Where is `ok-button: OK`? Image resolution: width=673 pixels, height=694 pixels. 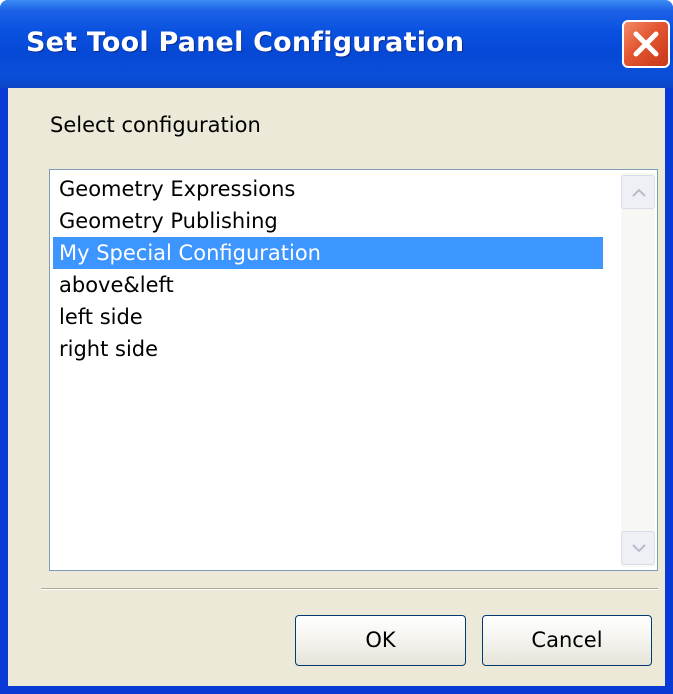
ok-button: OK is located at coordinates (380, 640).